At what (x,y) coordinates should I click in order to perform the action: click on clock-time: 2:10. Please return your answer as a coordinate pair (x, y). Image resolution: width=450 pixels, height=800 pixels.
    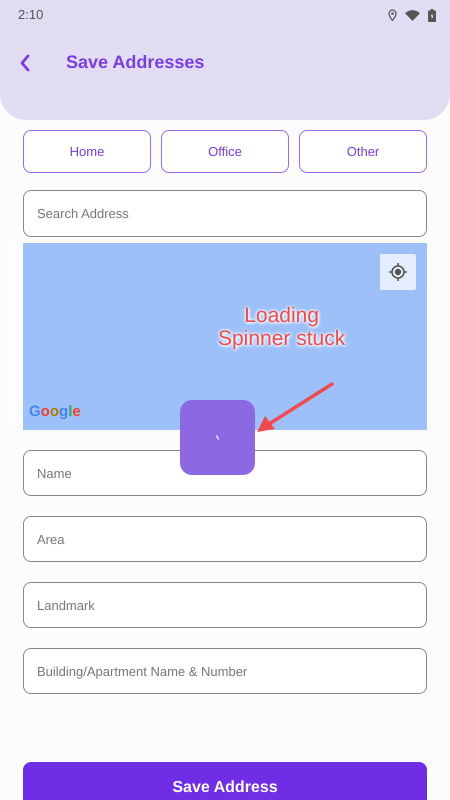
    Looking at the image, I should click on (31, 15).